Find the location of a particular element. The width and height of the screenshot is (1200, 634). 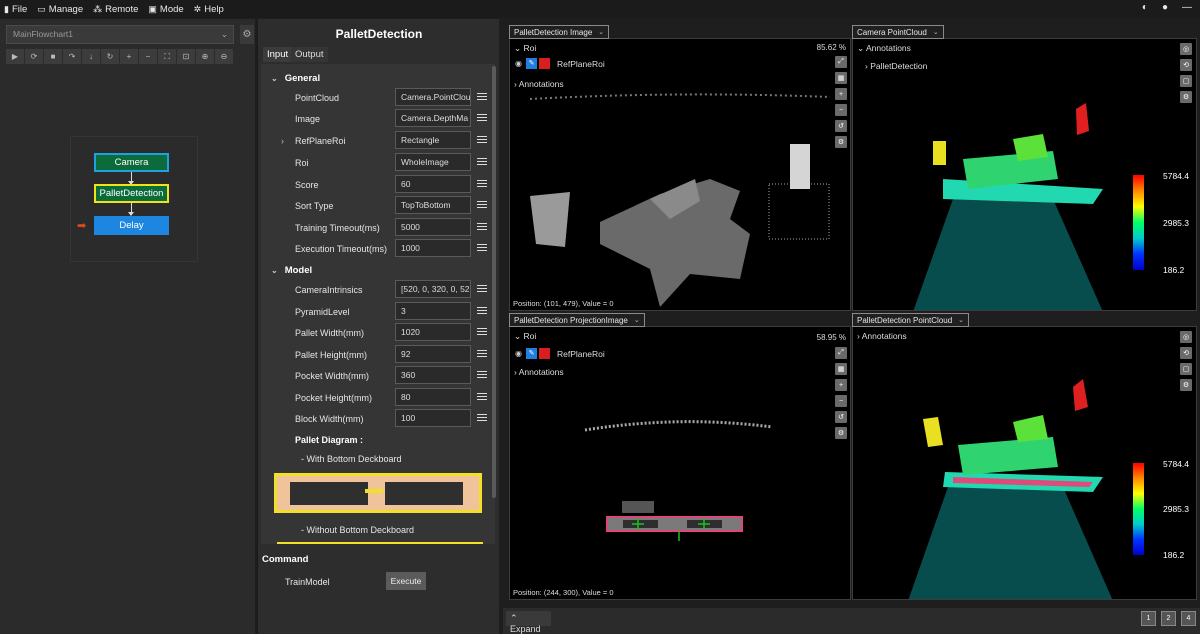

zoom-out-icon: ⊖ is located at coordinates (224, 56).